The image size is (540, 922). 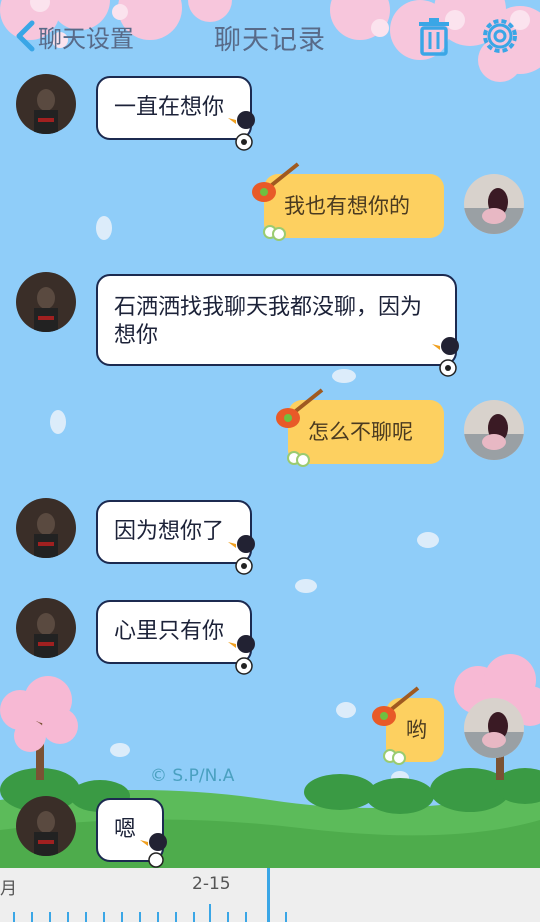 I want to click on message-text: 心里只有你, so click(x=169, y=631).